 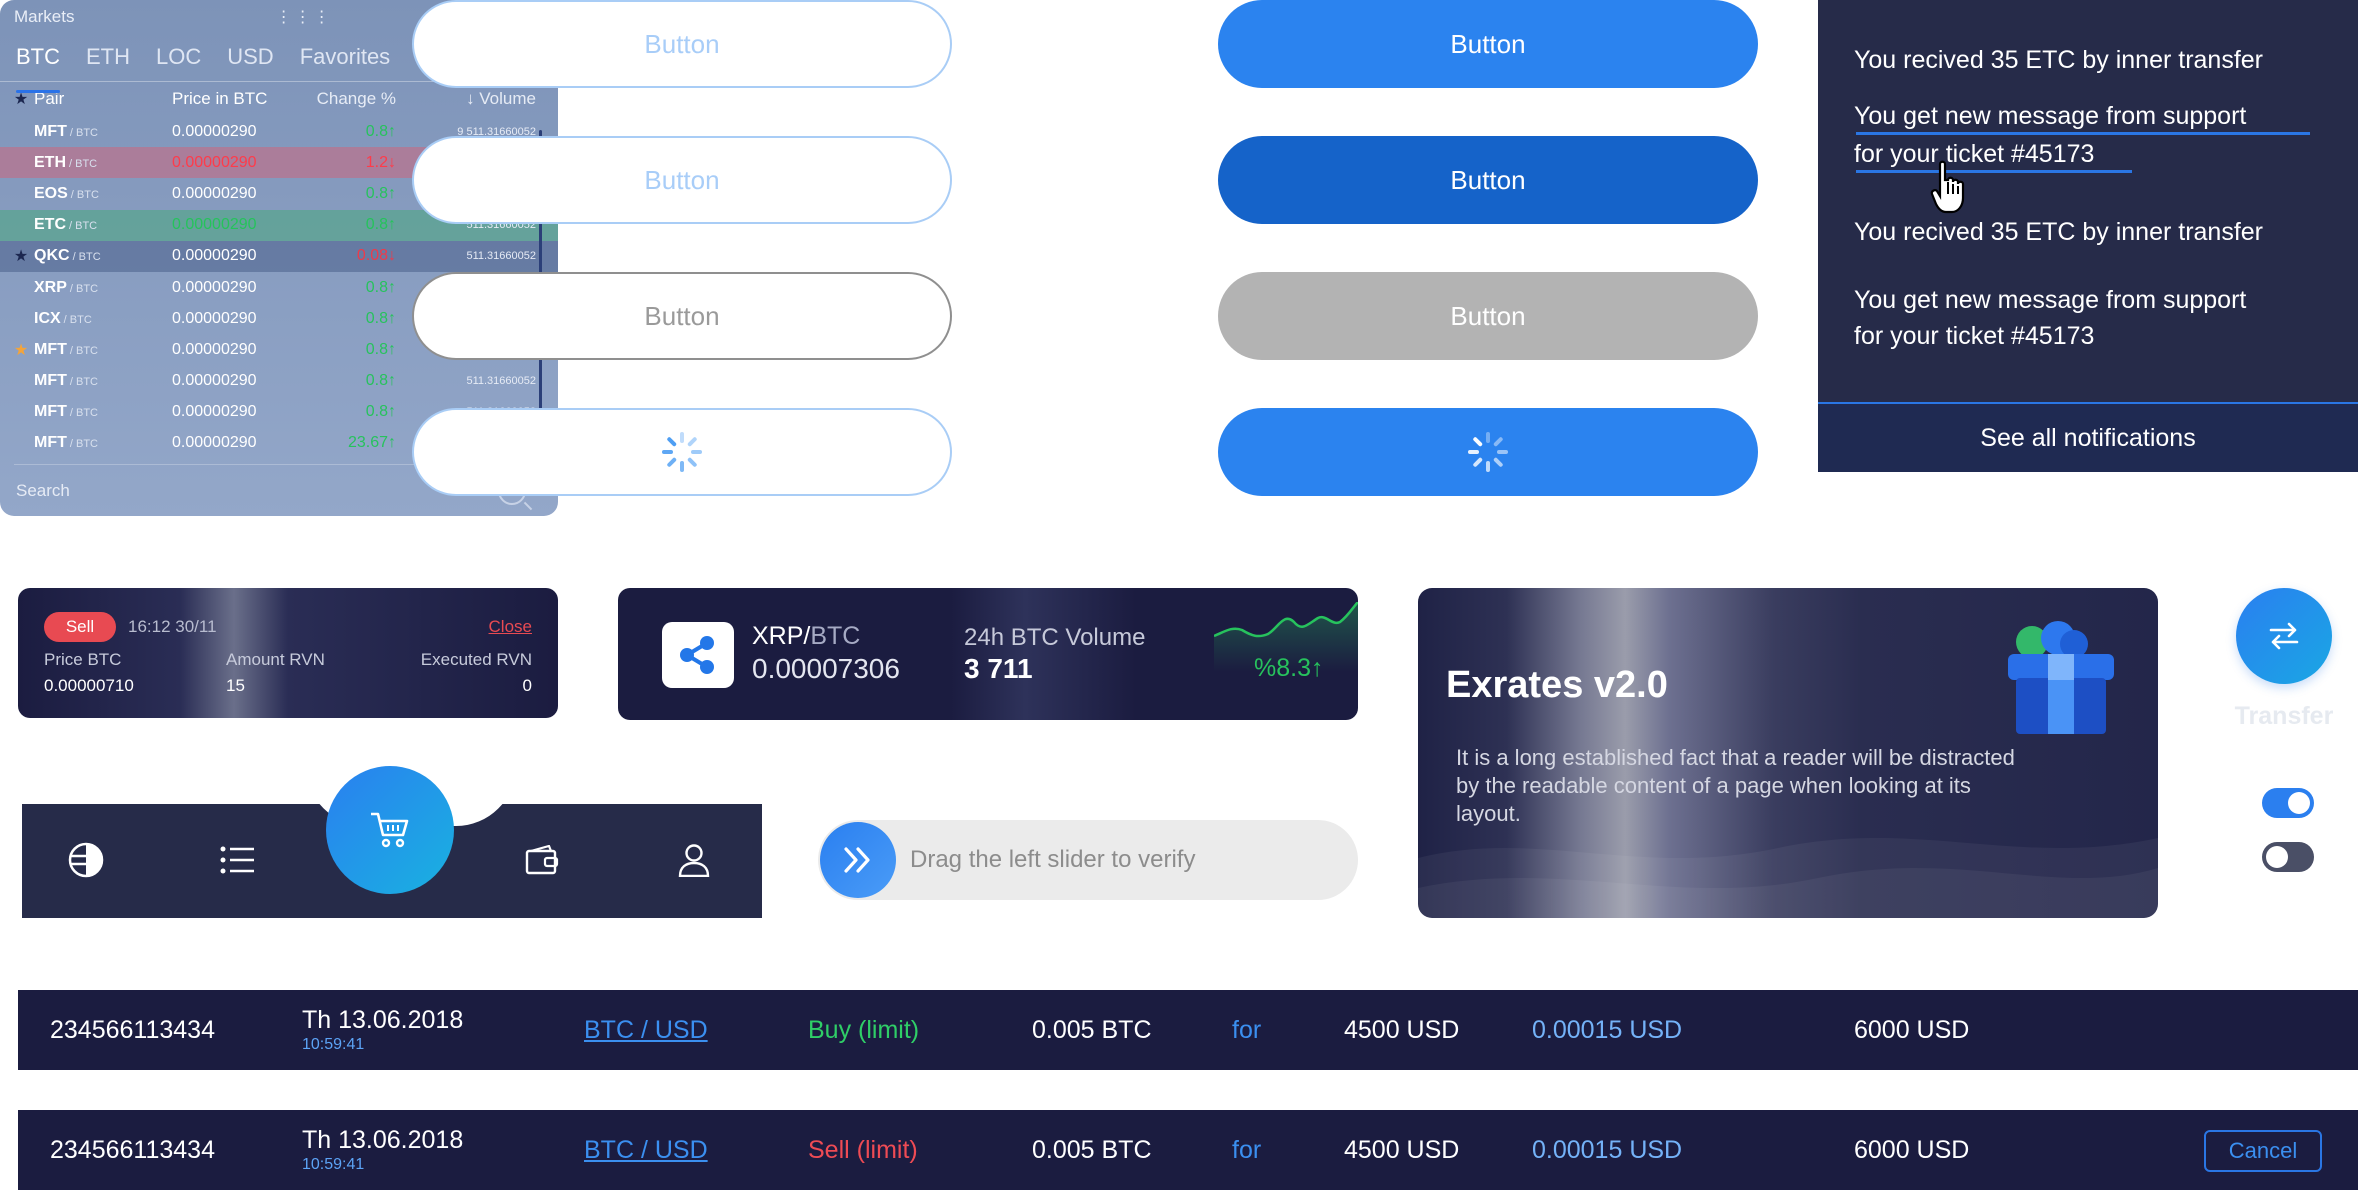 I want to click on notification-item-hover: You get new message from support, so click(x=2050, y=116).